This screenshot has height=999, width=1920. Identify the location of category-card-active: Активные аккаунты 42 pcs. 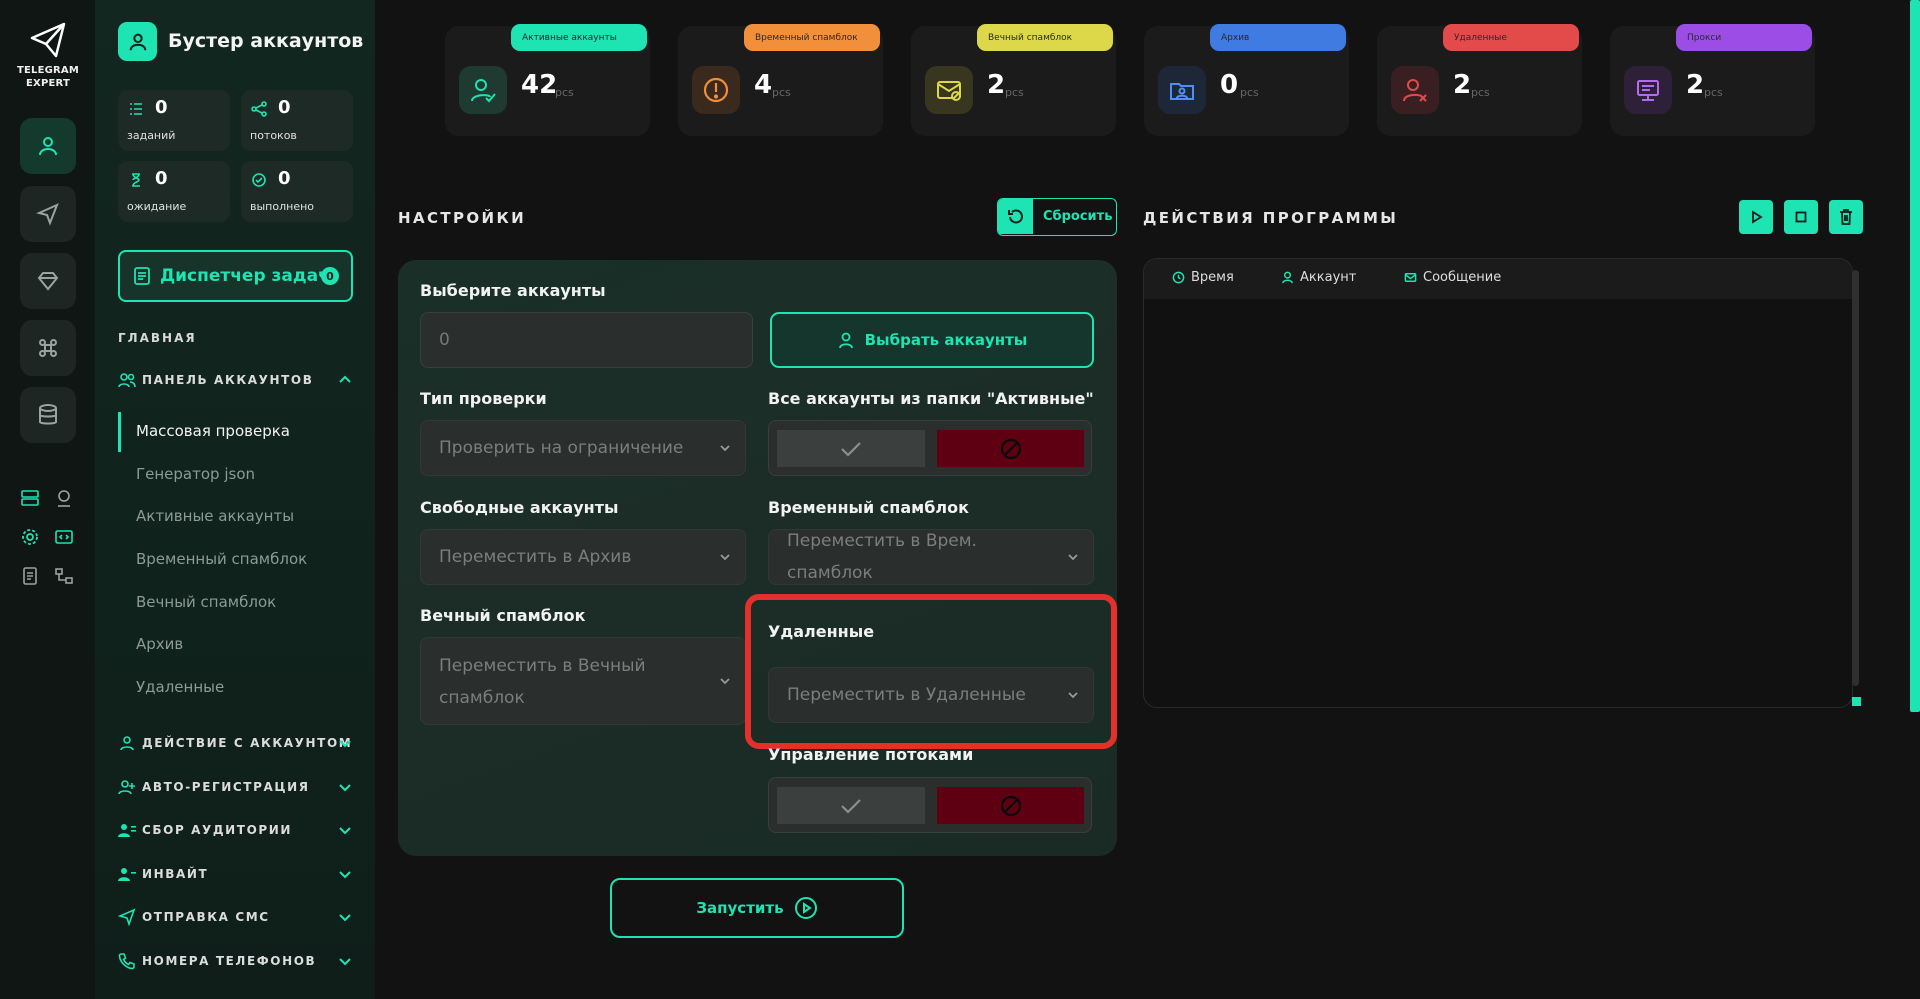
(547, 80).